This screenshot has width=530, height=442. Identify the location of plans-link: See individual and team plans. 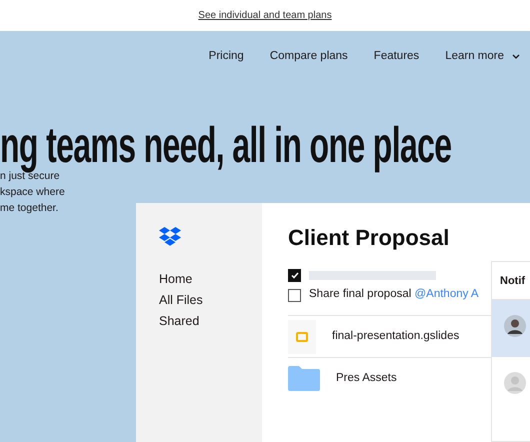
(265, 15).